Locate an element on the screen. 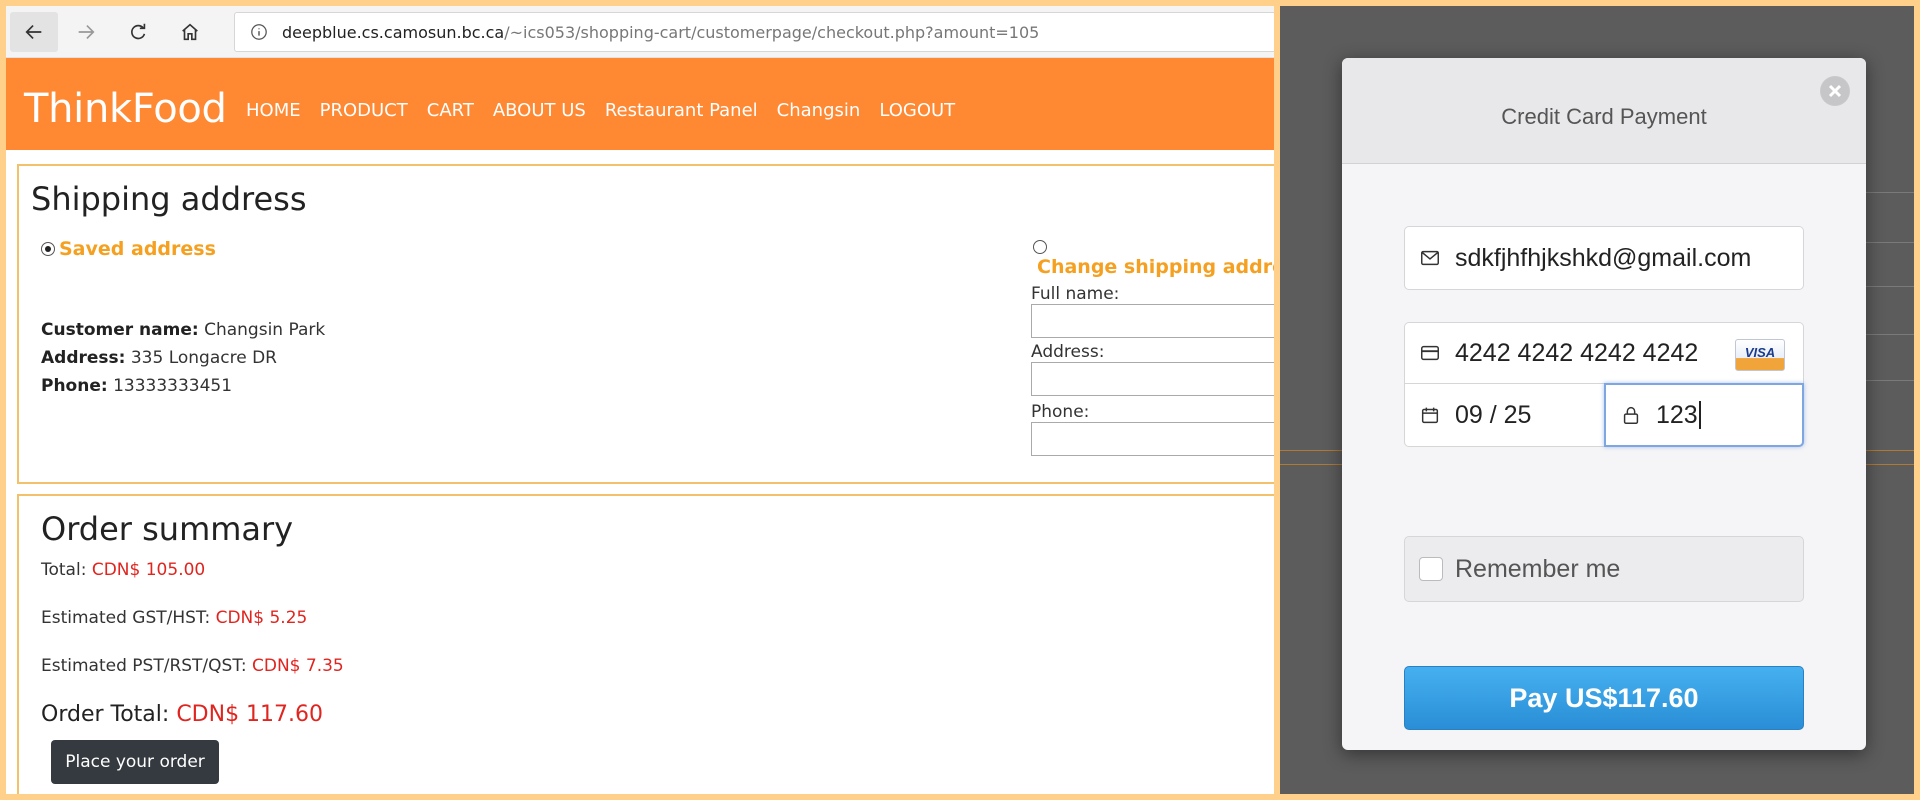  card-icon is located at coordinates (1430, 353).